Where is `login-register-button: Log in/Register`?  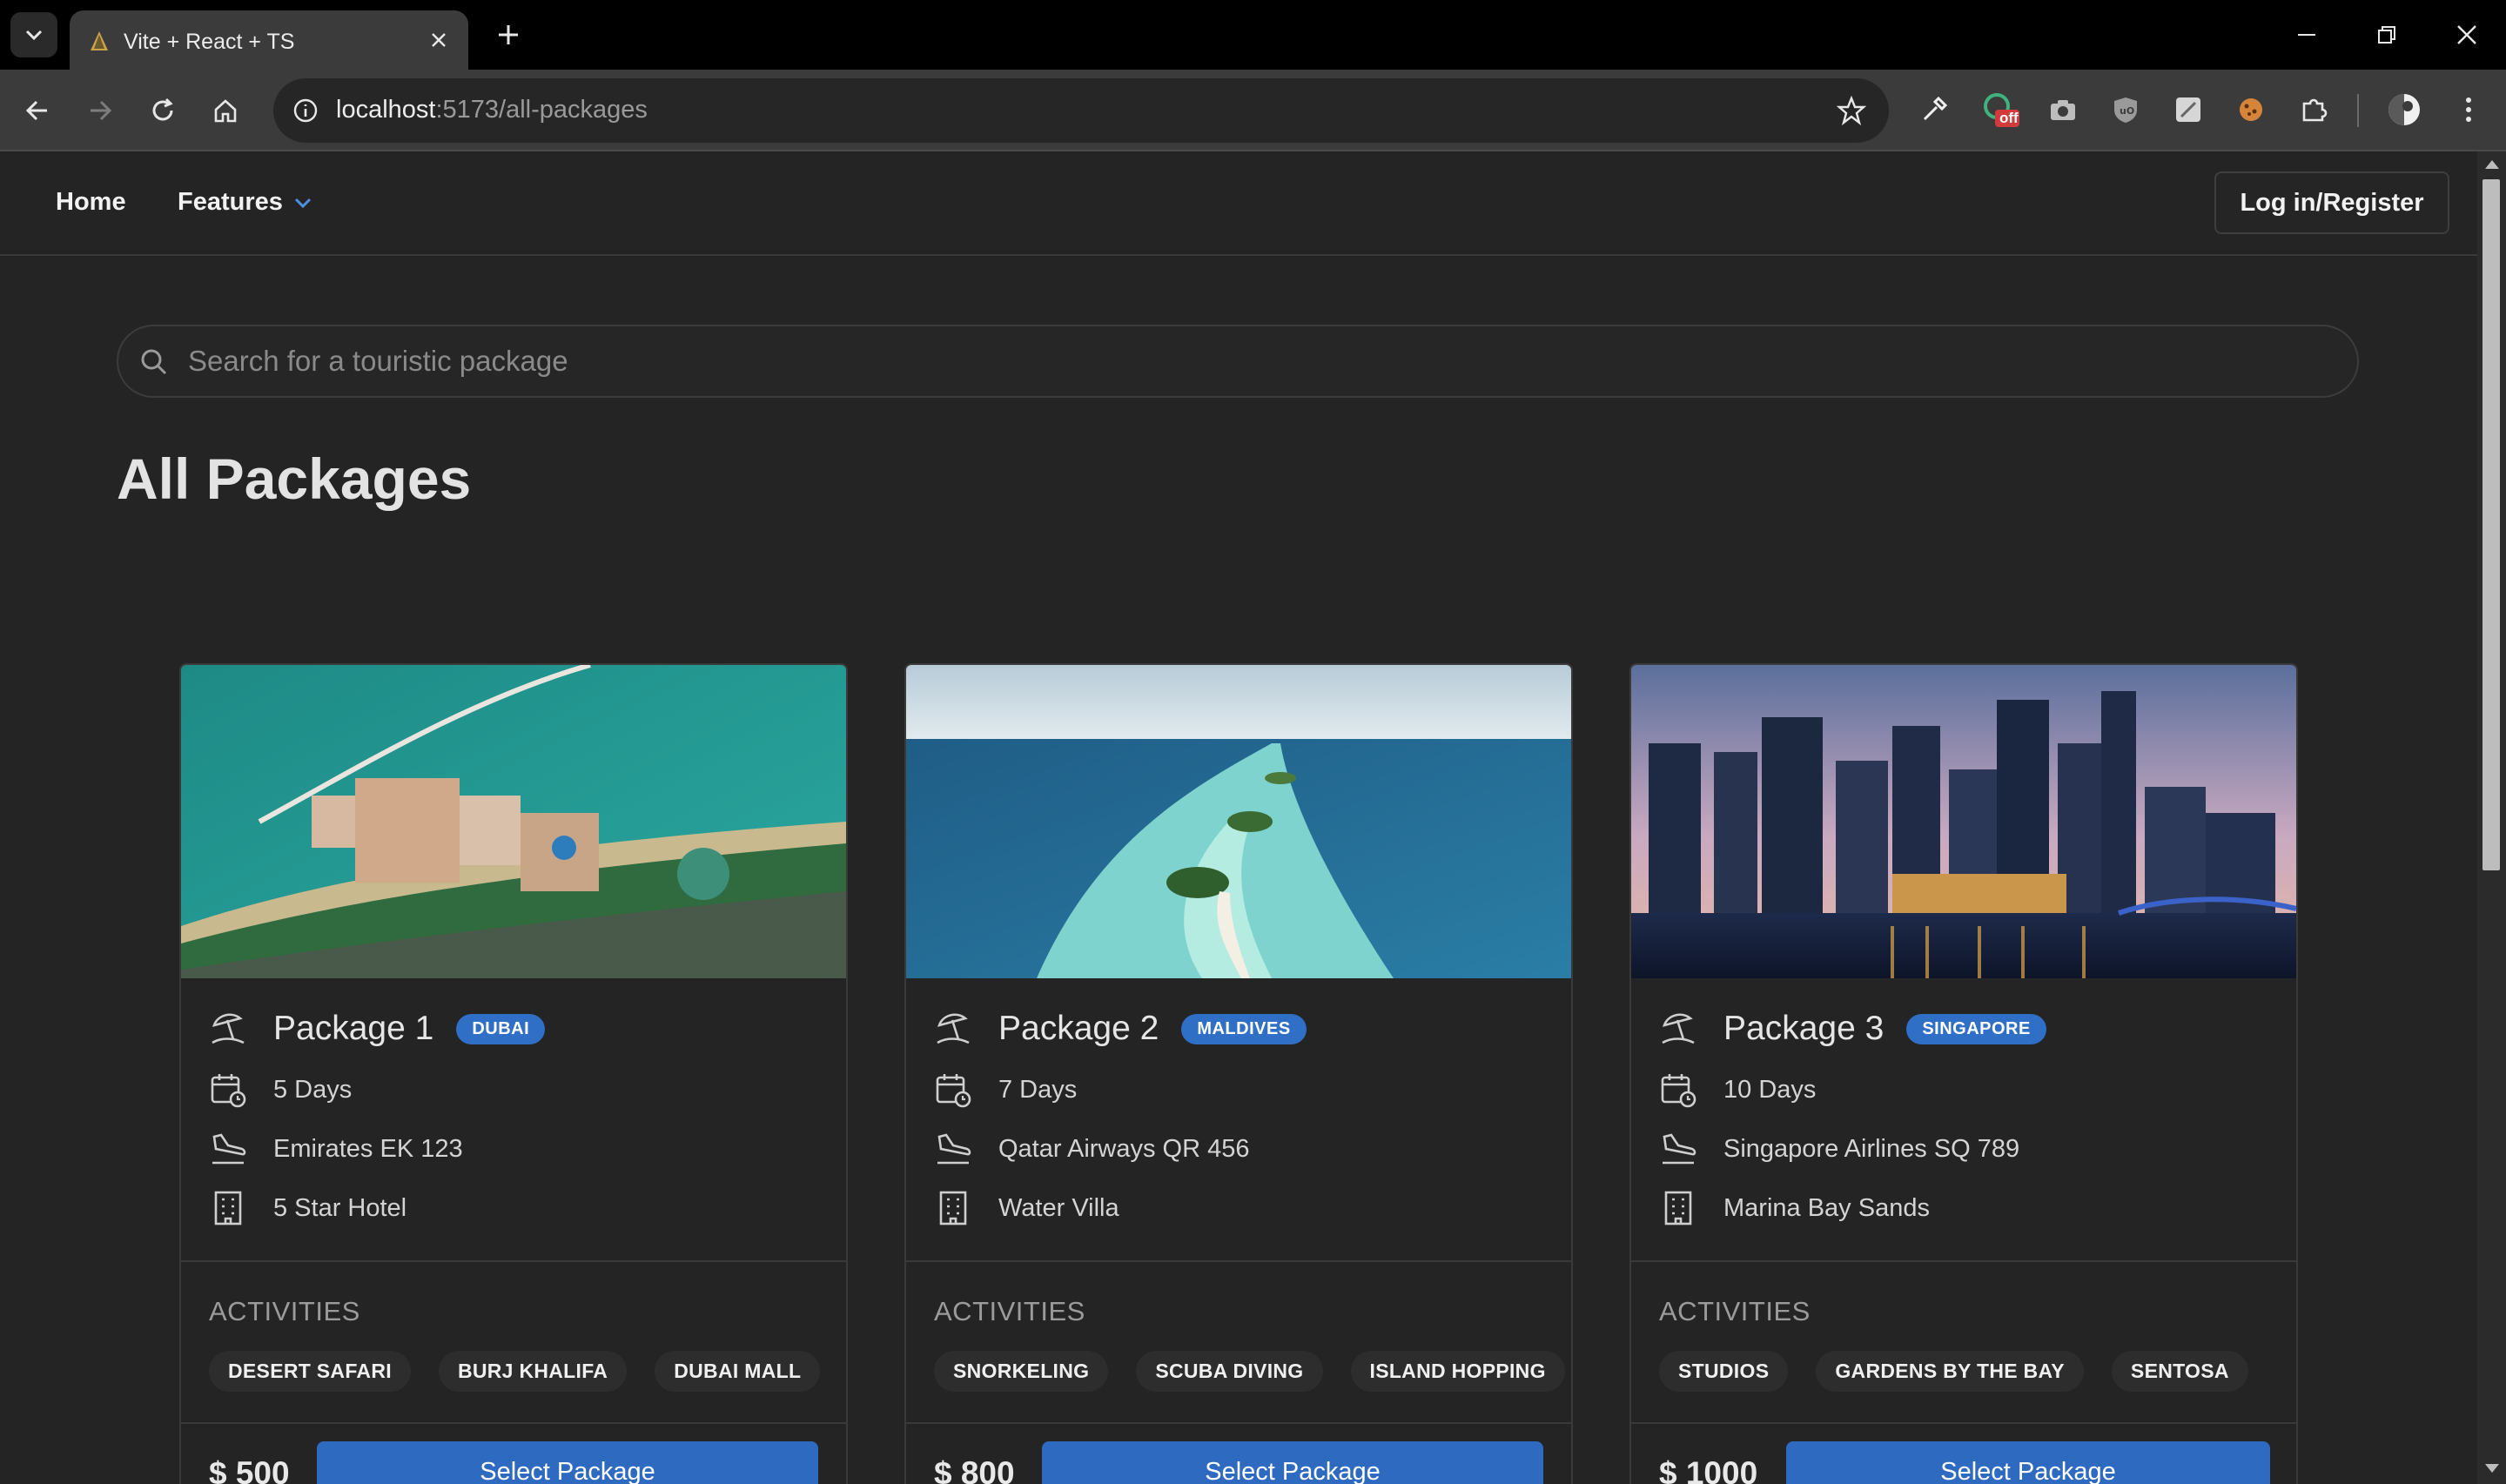
login-register-button: Log in/Register is located at coordinates (2331, 202).